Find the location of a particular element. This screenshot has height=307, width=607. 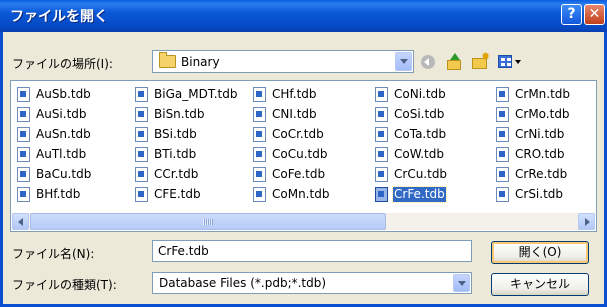

filetype-value: Database Files (*.pdb;*.tdb) is located at coordinates (243, 283).